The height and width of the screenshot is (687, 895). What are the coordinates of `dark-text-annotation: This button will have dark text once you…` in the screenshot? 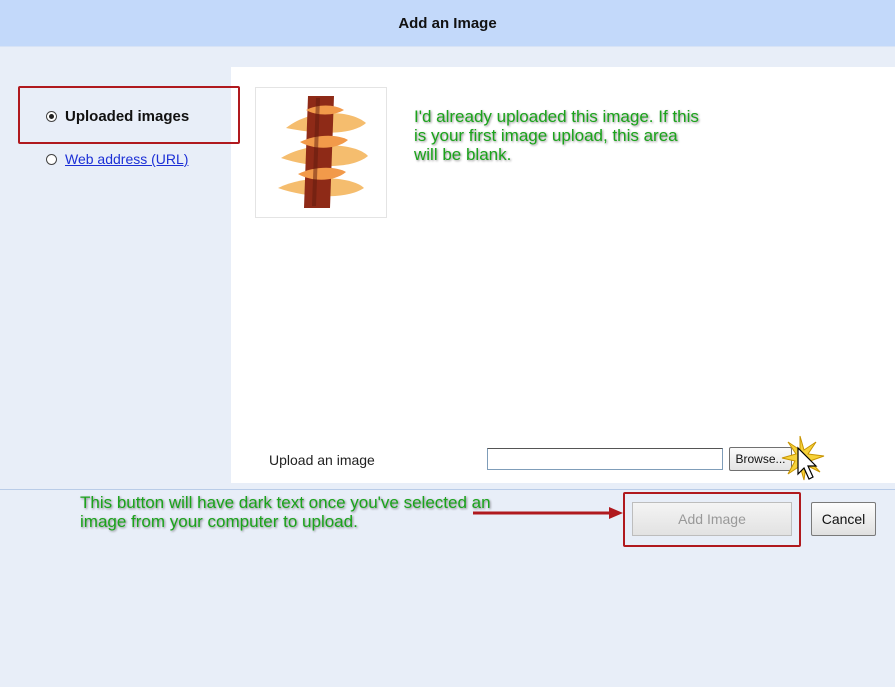 It's located at (285, 512).